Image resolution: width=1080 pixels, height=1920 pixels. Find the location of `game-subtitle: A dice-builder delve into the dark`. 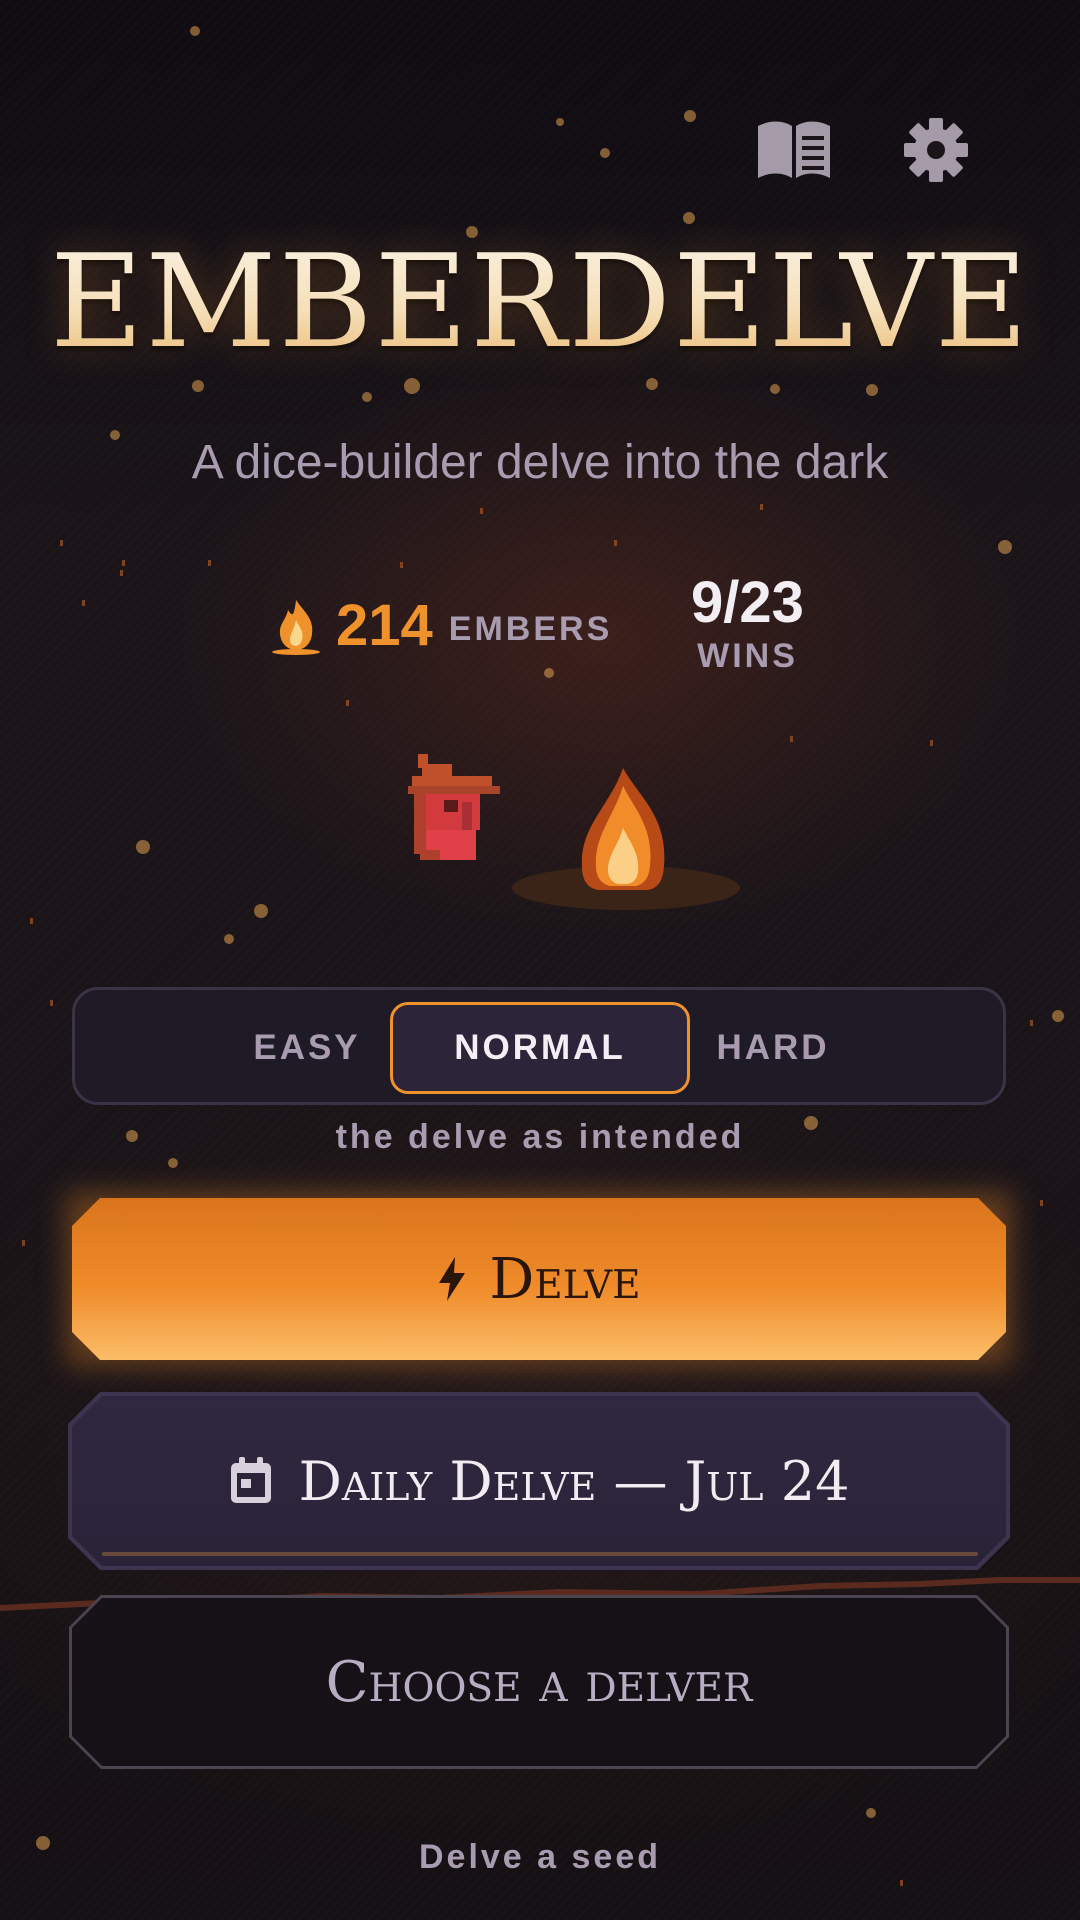

game-subtitle: A dice-builder delve into the dark is located at coordinates (540, 462).